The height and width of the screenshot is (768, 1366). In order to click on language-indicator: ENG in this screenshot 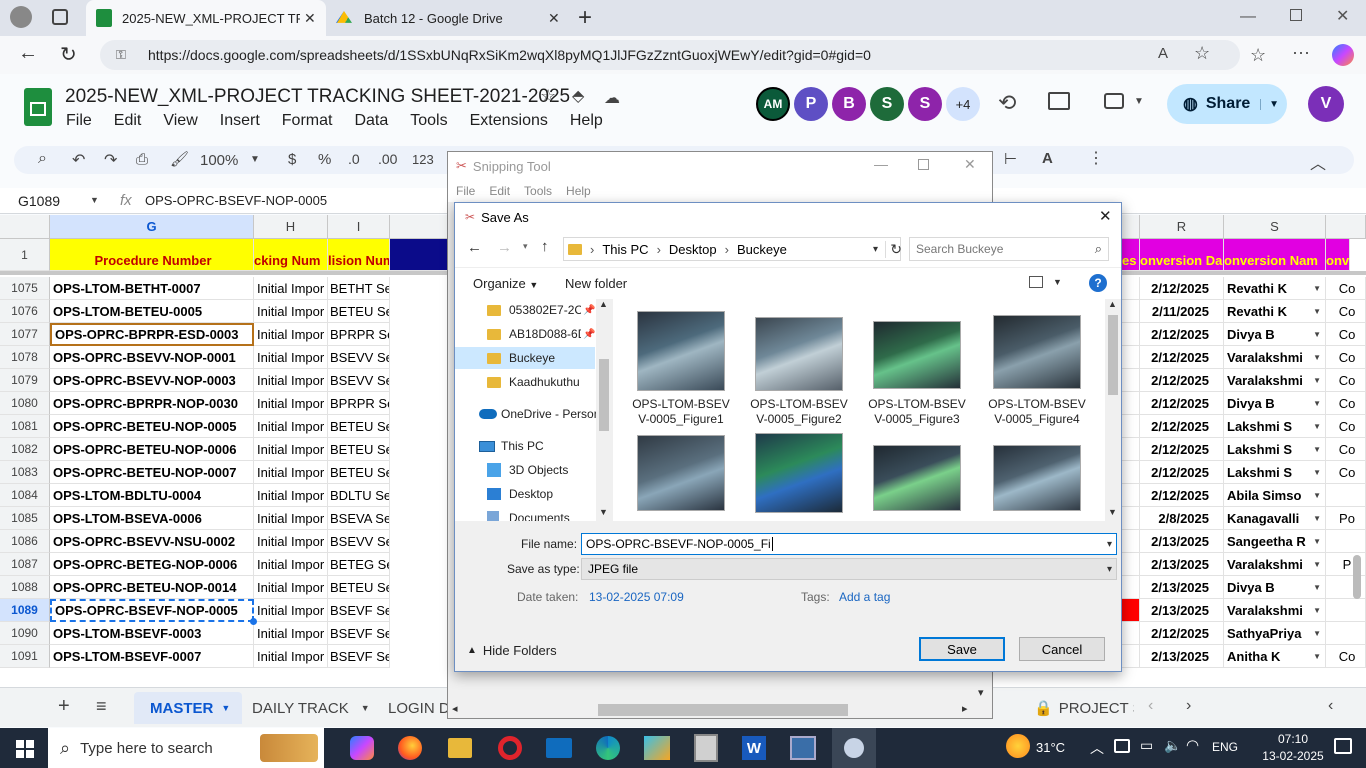, I will do `click(1225, 747)`.